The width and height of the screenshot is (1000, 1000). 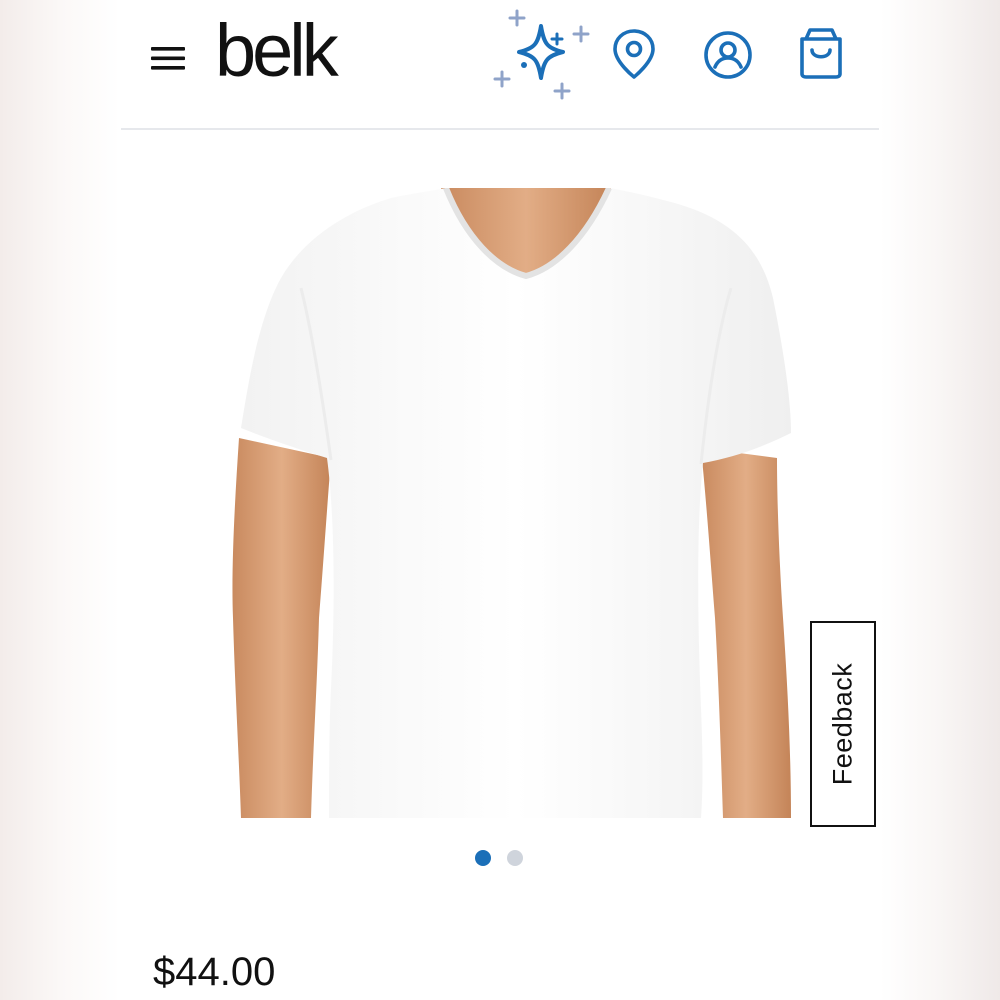 What do you see at coordinates (277, 51) in the screenshot?
I see `belk-logo: belk` at bounding box center [277, 51].